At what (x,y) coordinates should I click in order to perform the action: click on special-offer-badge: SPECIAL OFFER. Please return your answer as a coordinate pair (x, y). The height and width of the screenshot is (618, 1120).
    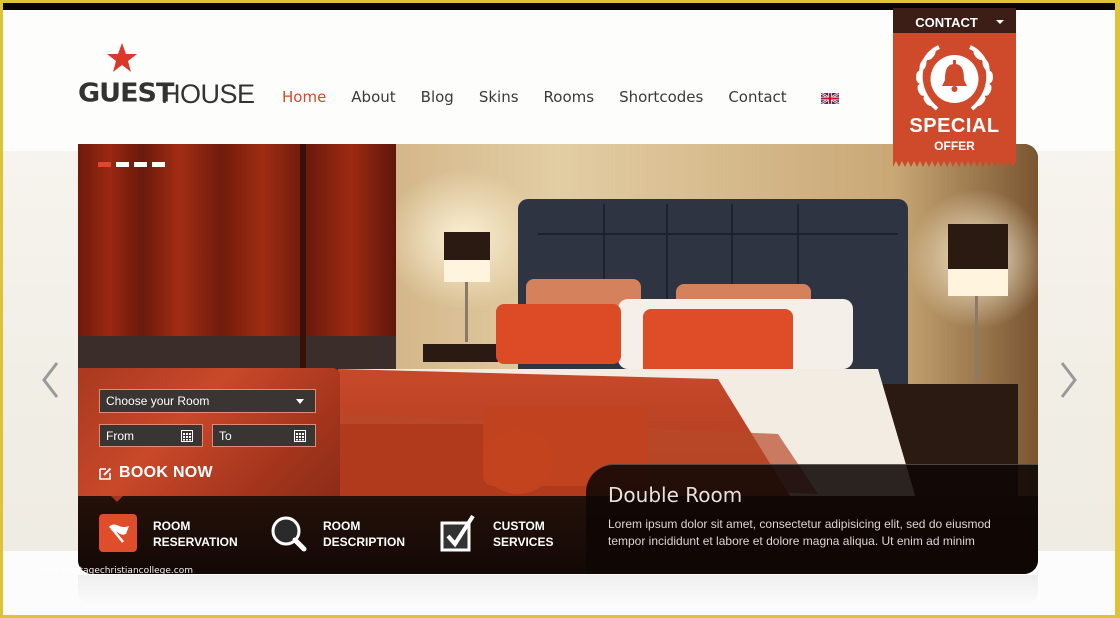
    Looking at the image, I should click on (954, 100).